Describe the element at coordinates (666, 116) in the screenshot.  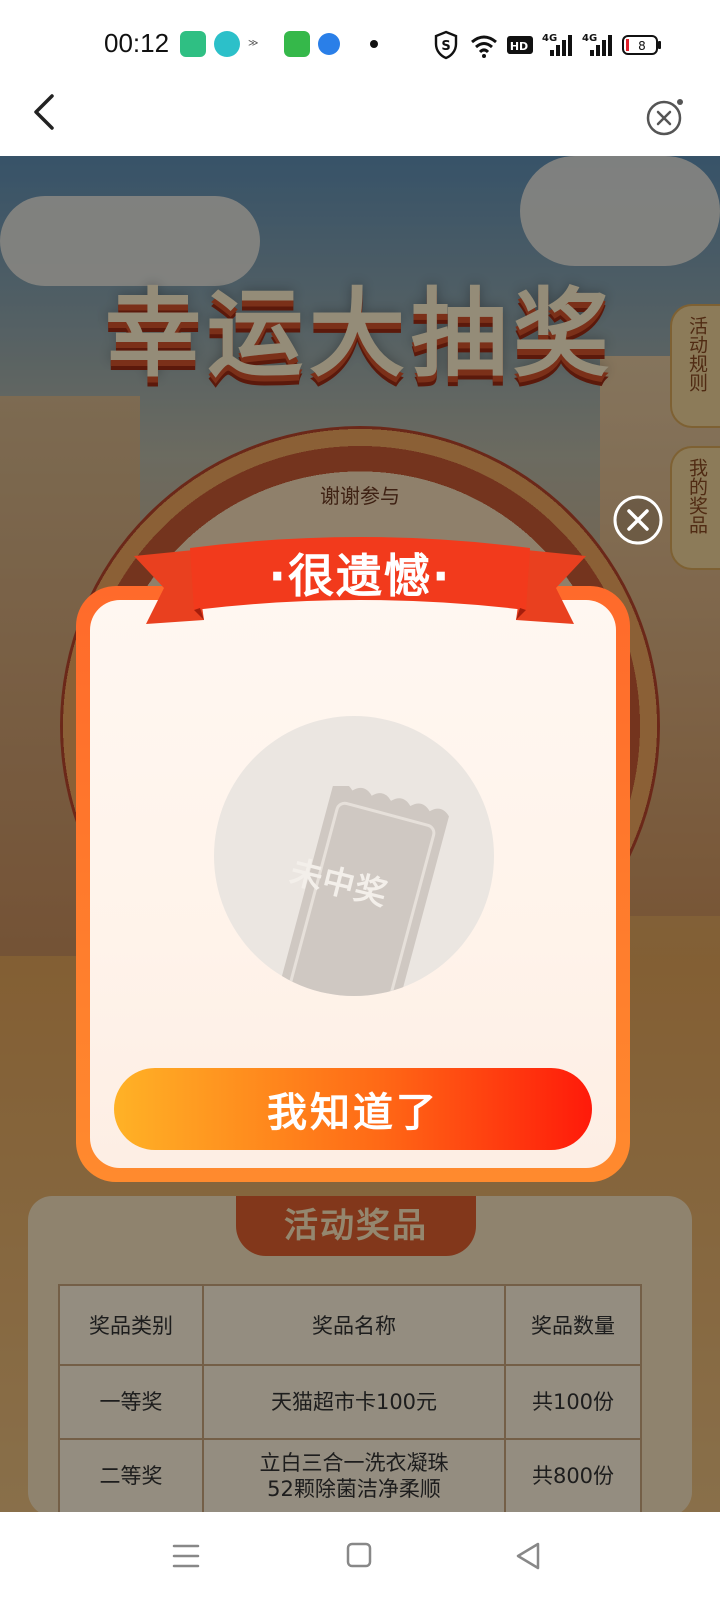
I see `close-page-button` at that location.